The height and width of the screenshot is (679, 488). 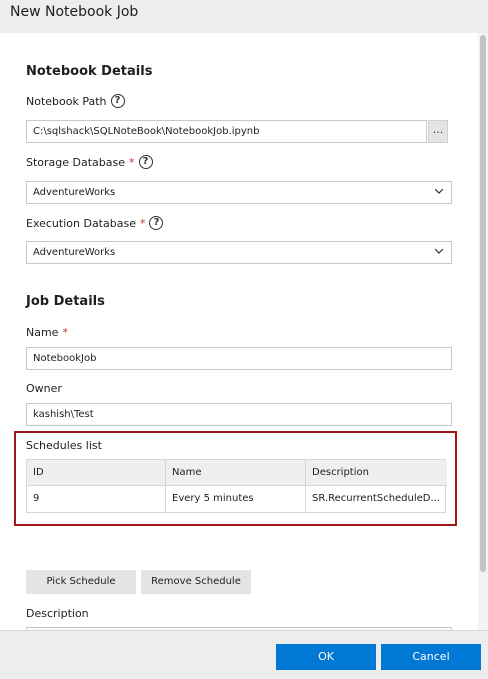 I want to click on cancel-button: Cancel, so click(x=431, y=657).